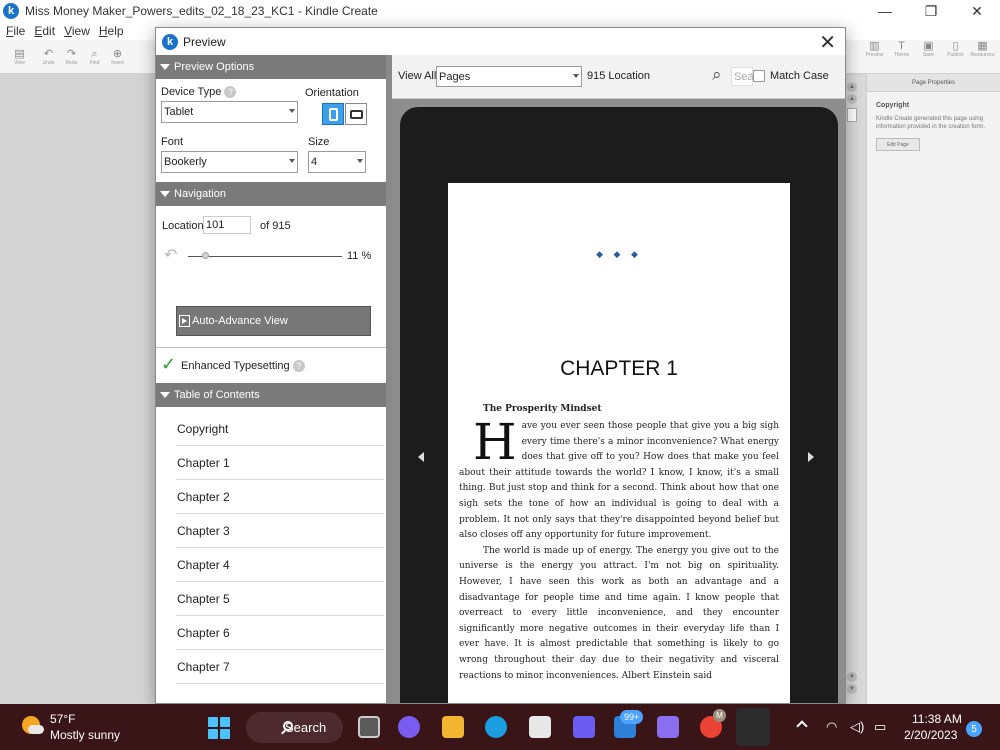  I want to click on view-icon: ▤, so click(19, 53).